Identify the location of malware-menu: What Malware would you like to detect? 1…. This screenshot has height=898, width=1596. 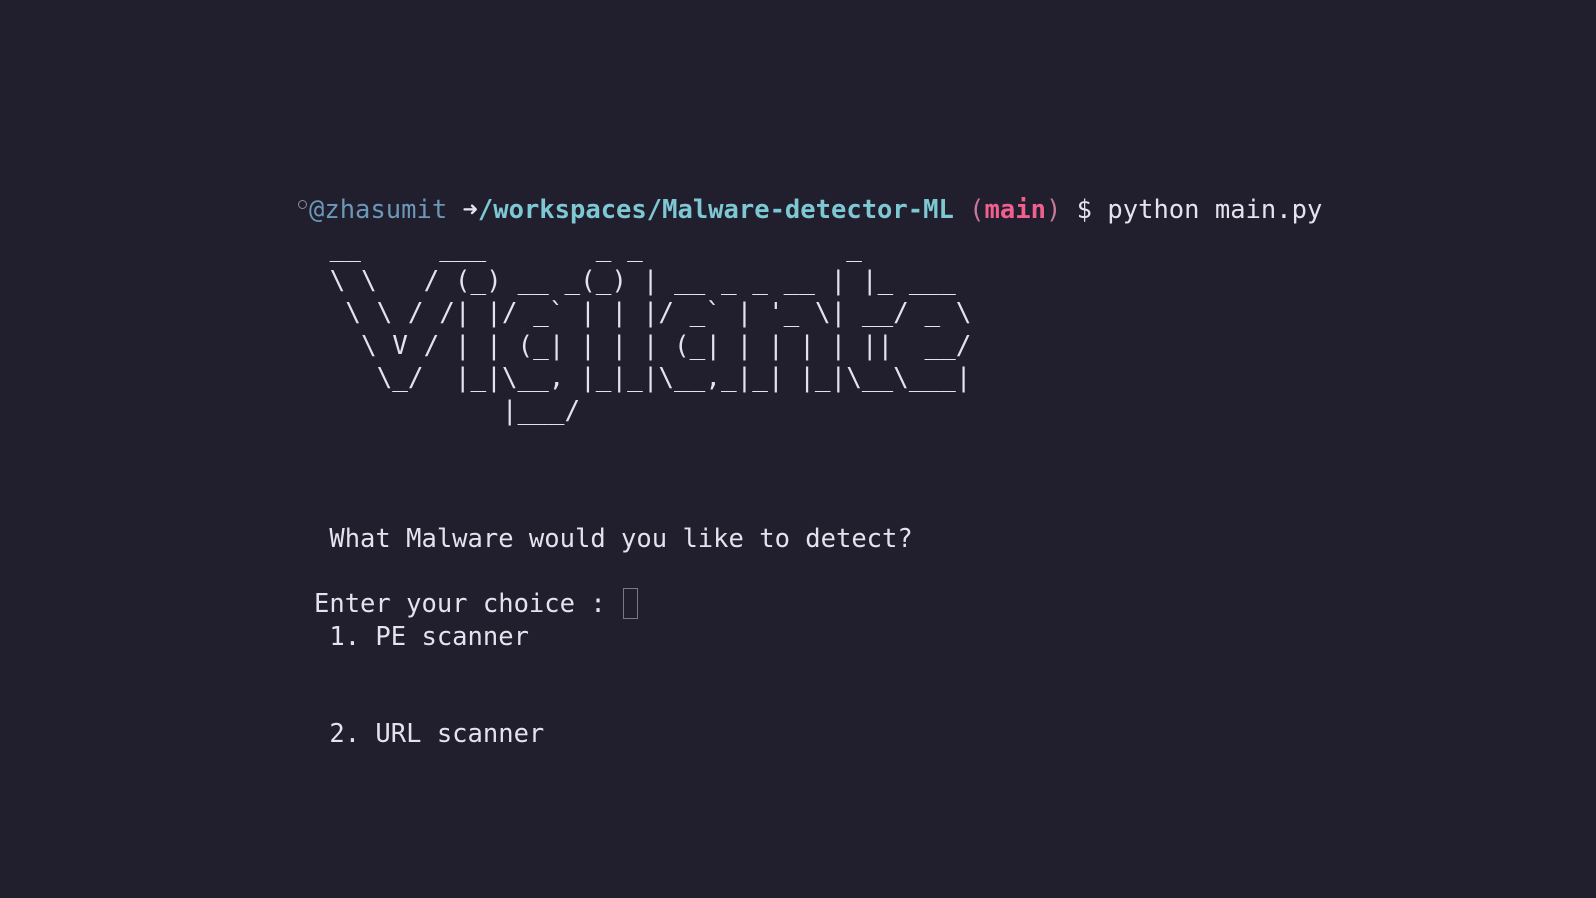
(613, 637).